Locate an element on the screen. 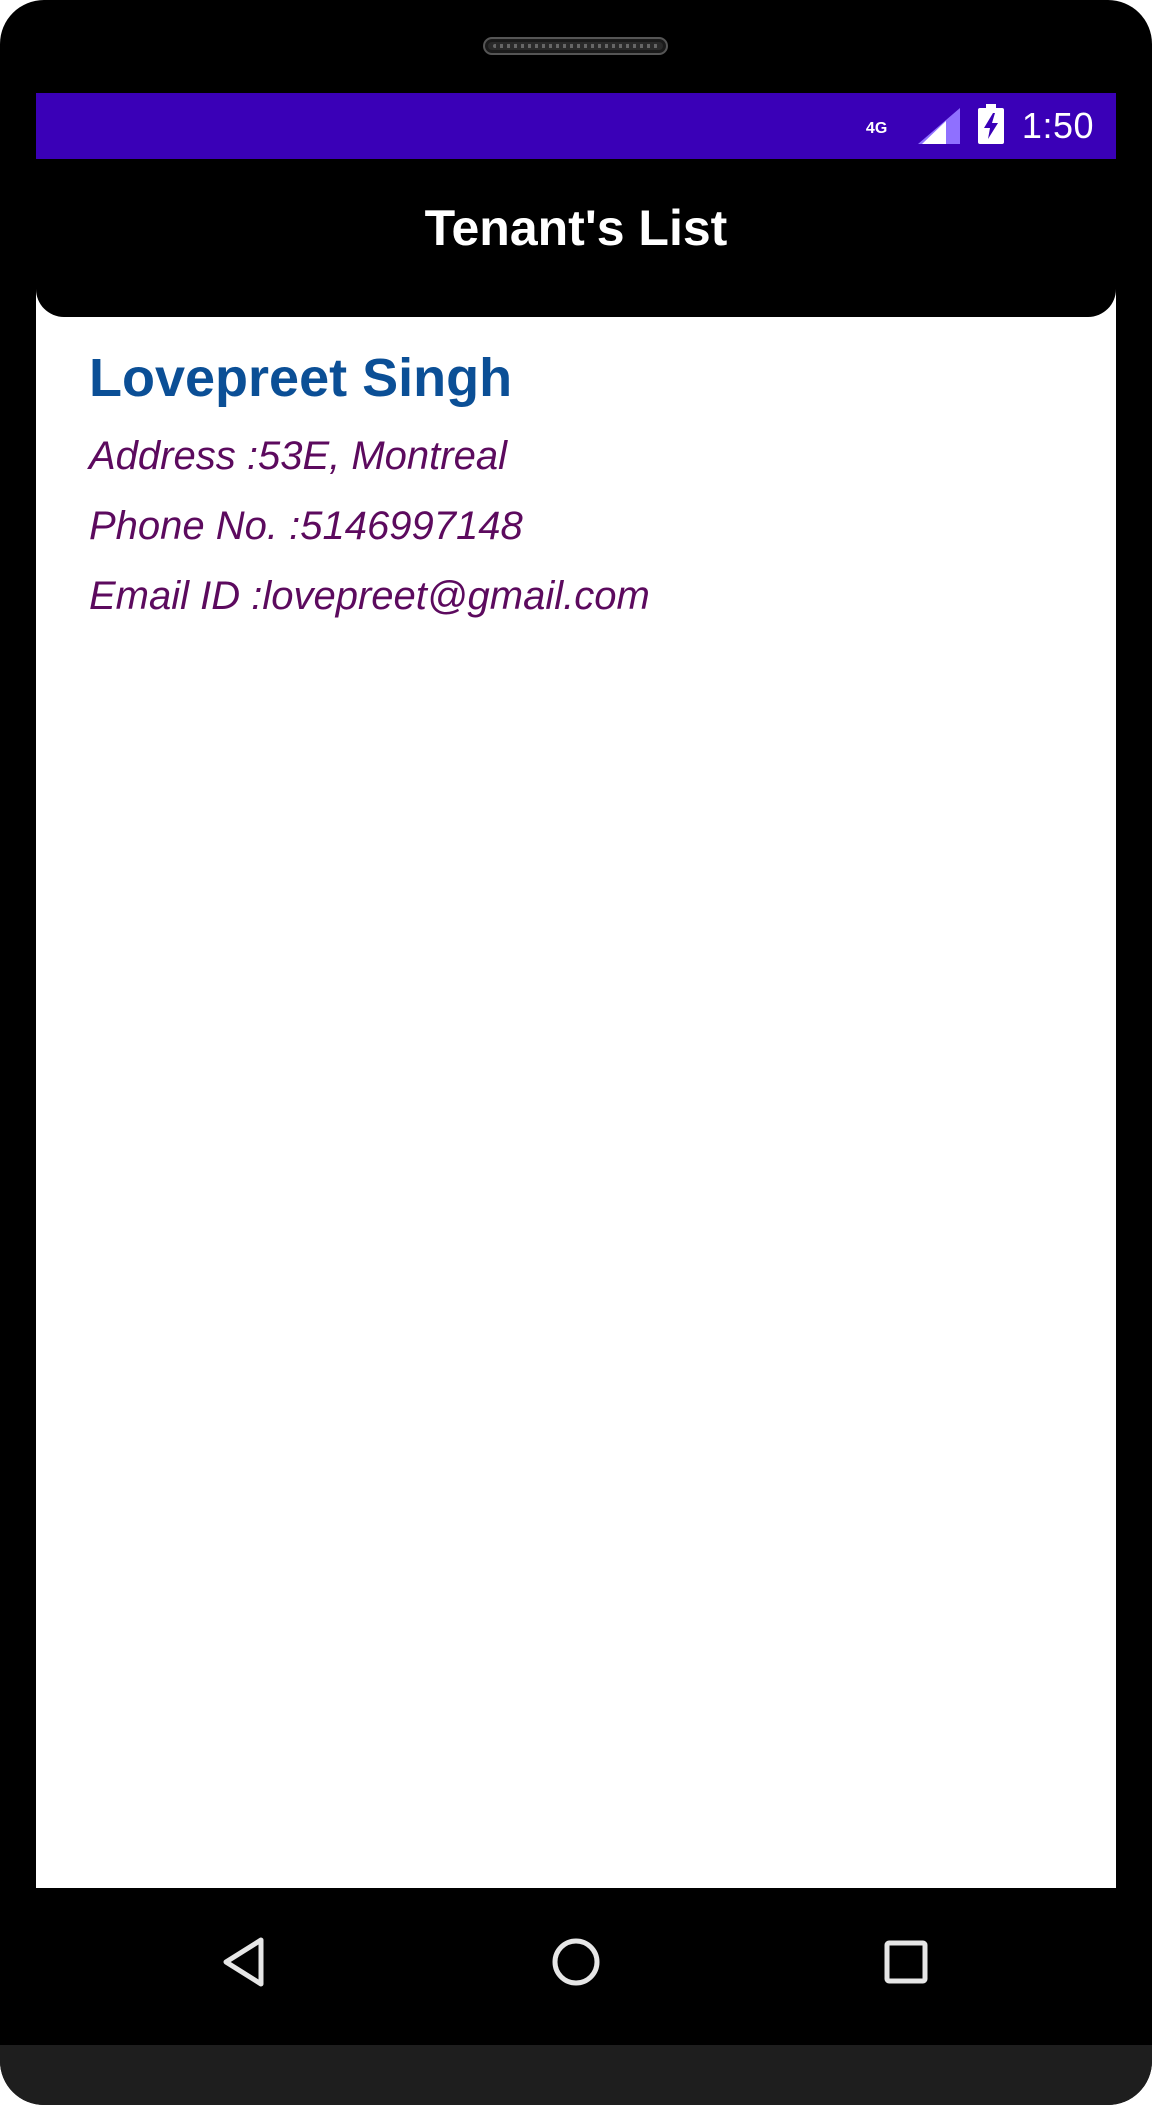 The image size is (1152, 2105). back-icon is located at coordinates (246, 1964).